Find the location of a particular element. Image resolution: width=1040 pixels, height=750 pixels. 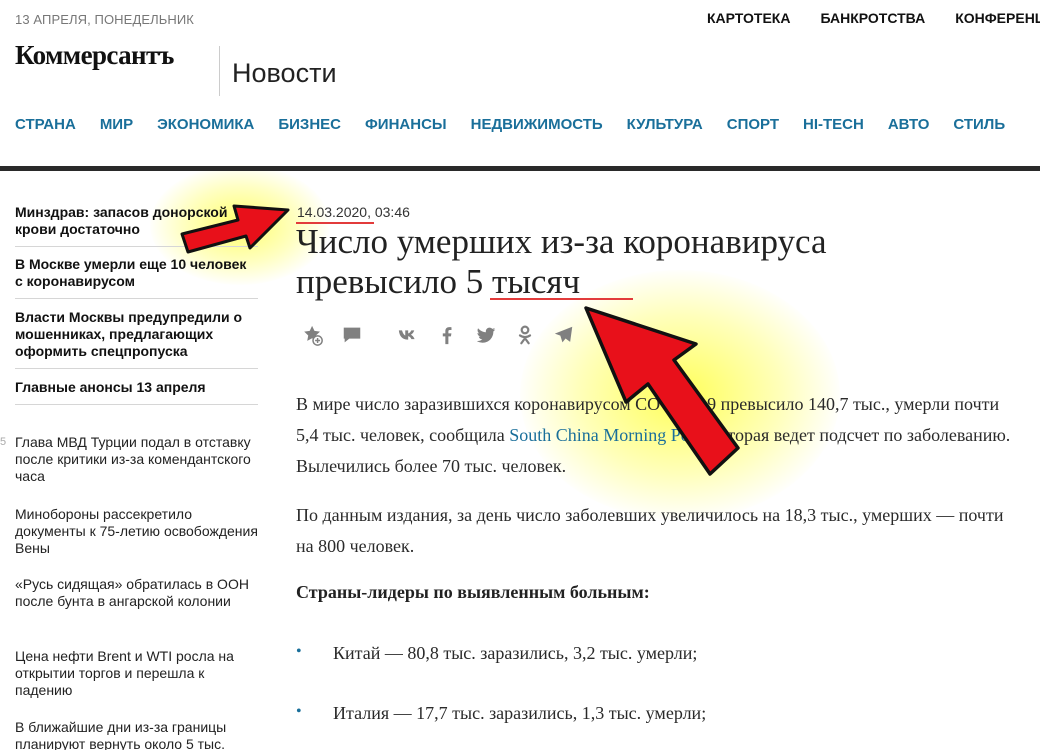

vk-icon is located at coordinates (408, 335).